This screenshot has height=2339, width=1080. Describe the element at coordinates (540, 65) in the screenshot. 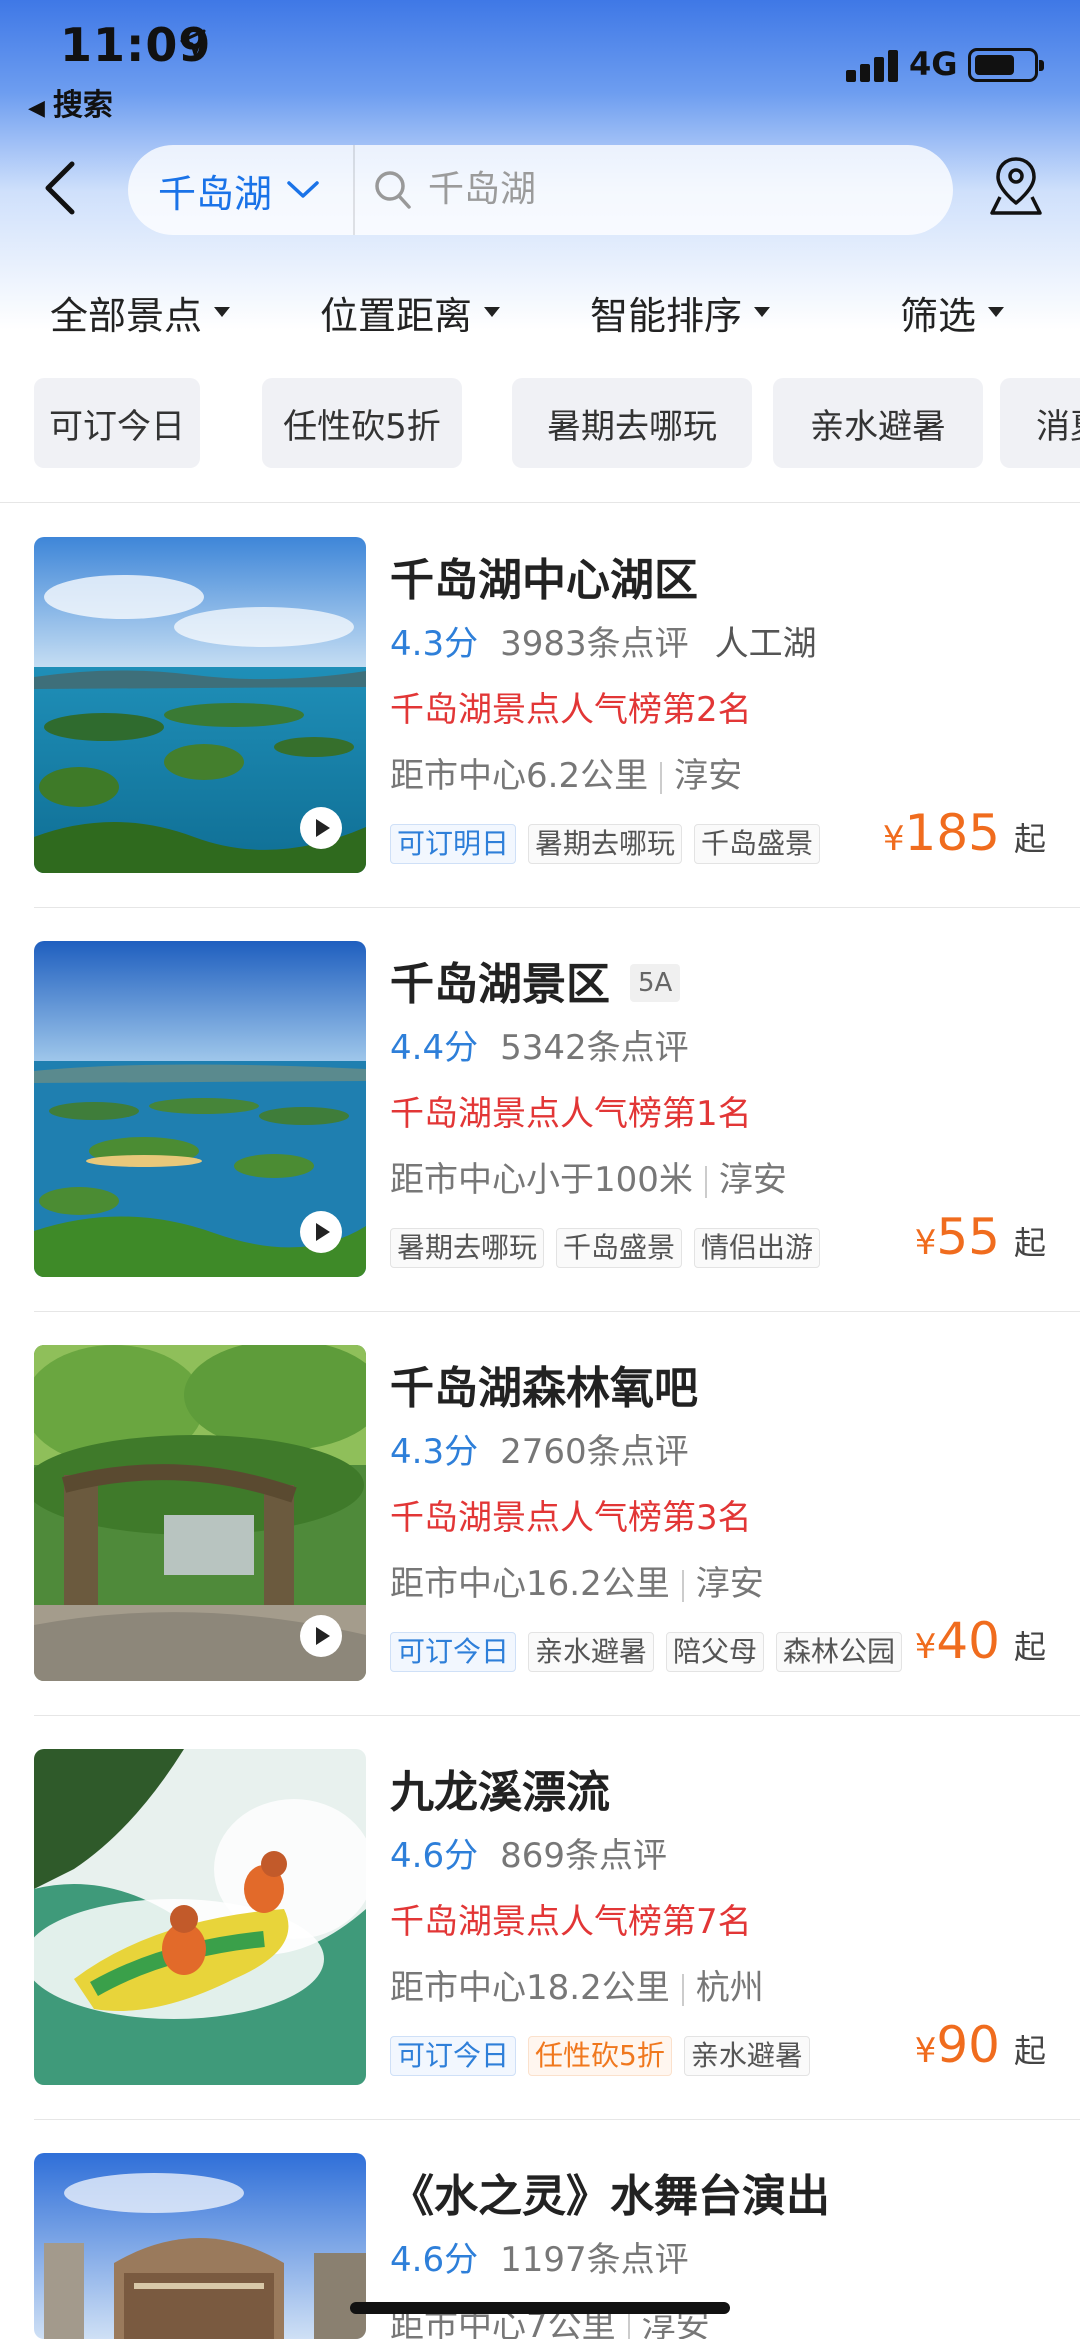

I see `status-bar: 11:09 ◀ 搜索 4G` at that location.